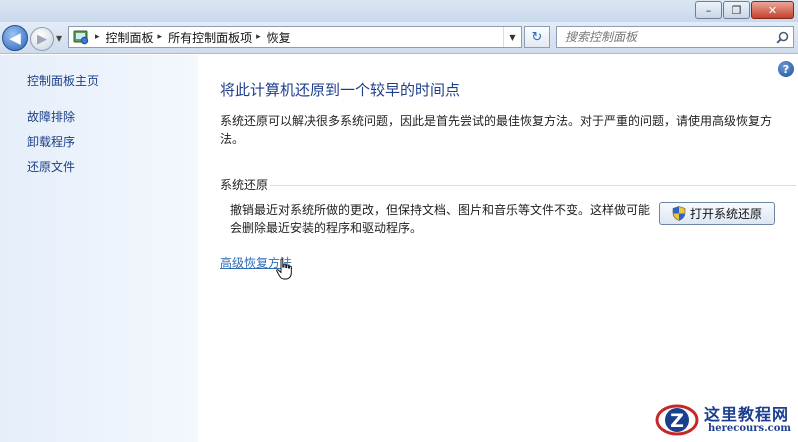 The width and height of the screenshot is (798, 442). What do you see at coordinates (81, 37) in the screenshot?
I see `control-panel-icon` at bounding box center [81, 37].